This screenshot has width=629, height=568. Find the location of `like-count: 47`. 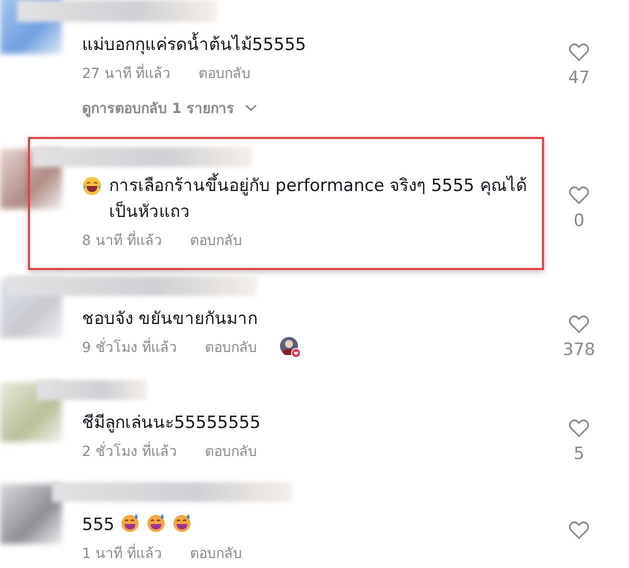

like-count: 47 is located at coordinates (579, 78).